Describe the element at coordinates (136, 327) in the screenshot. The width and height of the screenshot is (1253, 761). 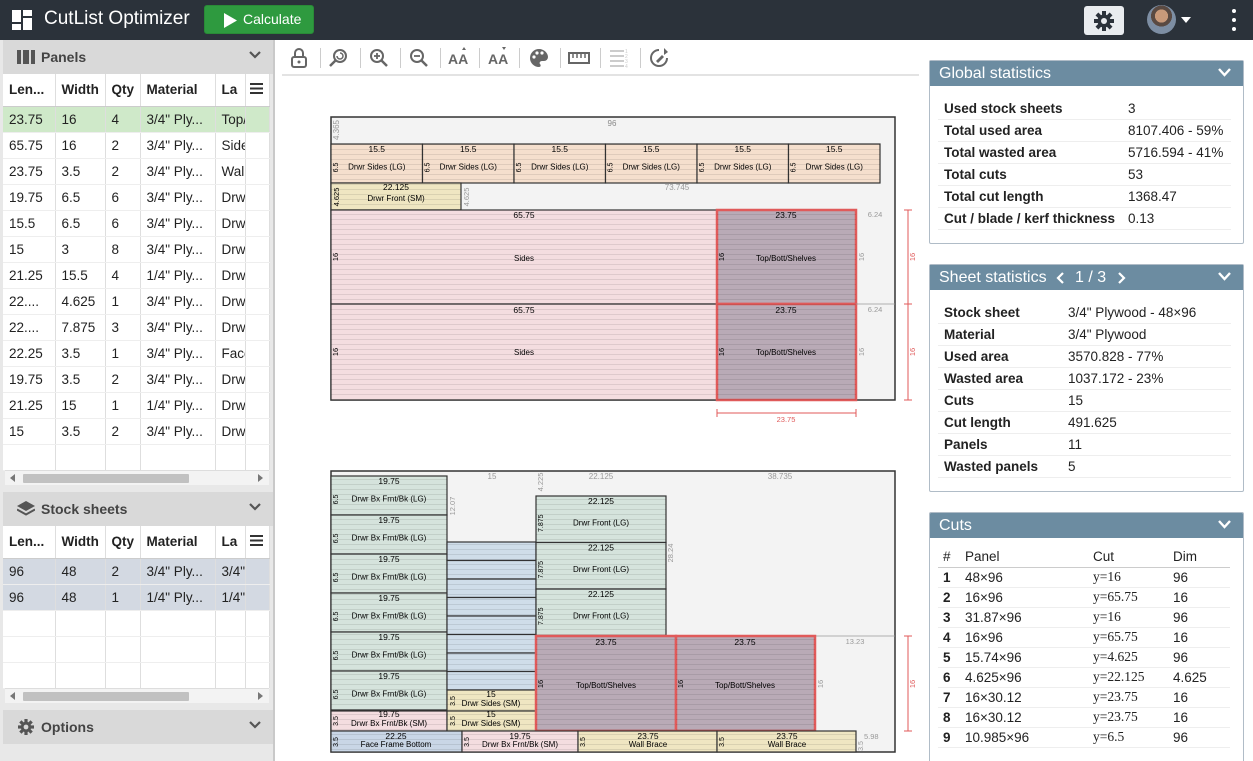
I see `table-row: 22....7.87533/4" Ply...Drwr Fr` at that location.